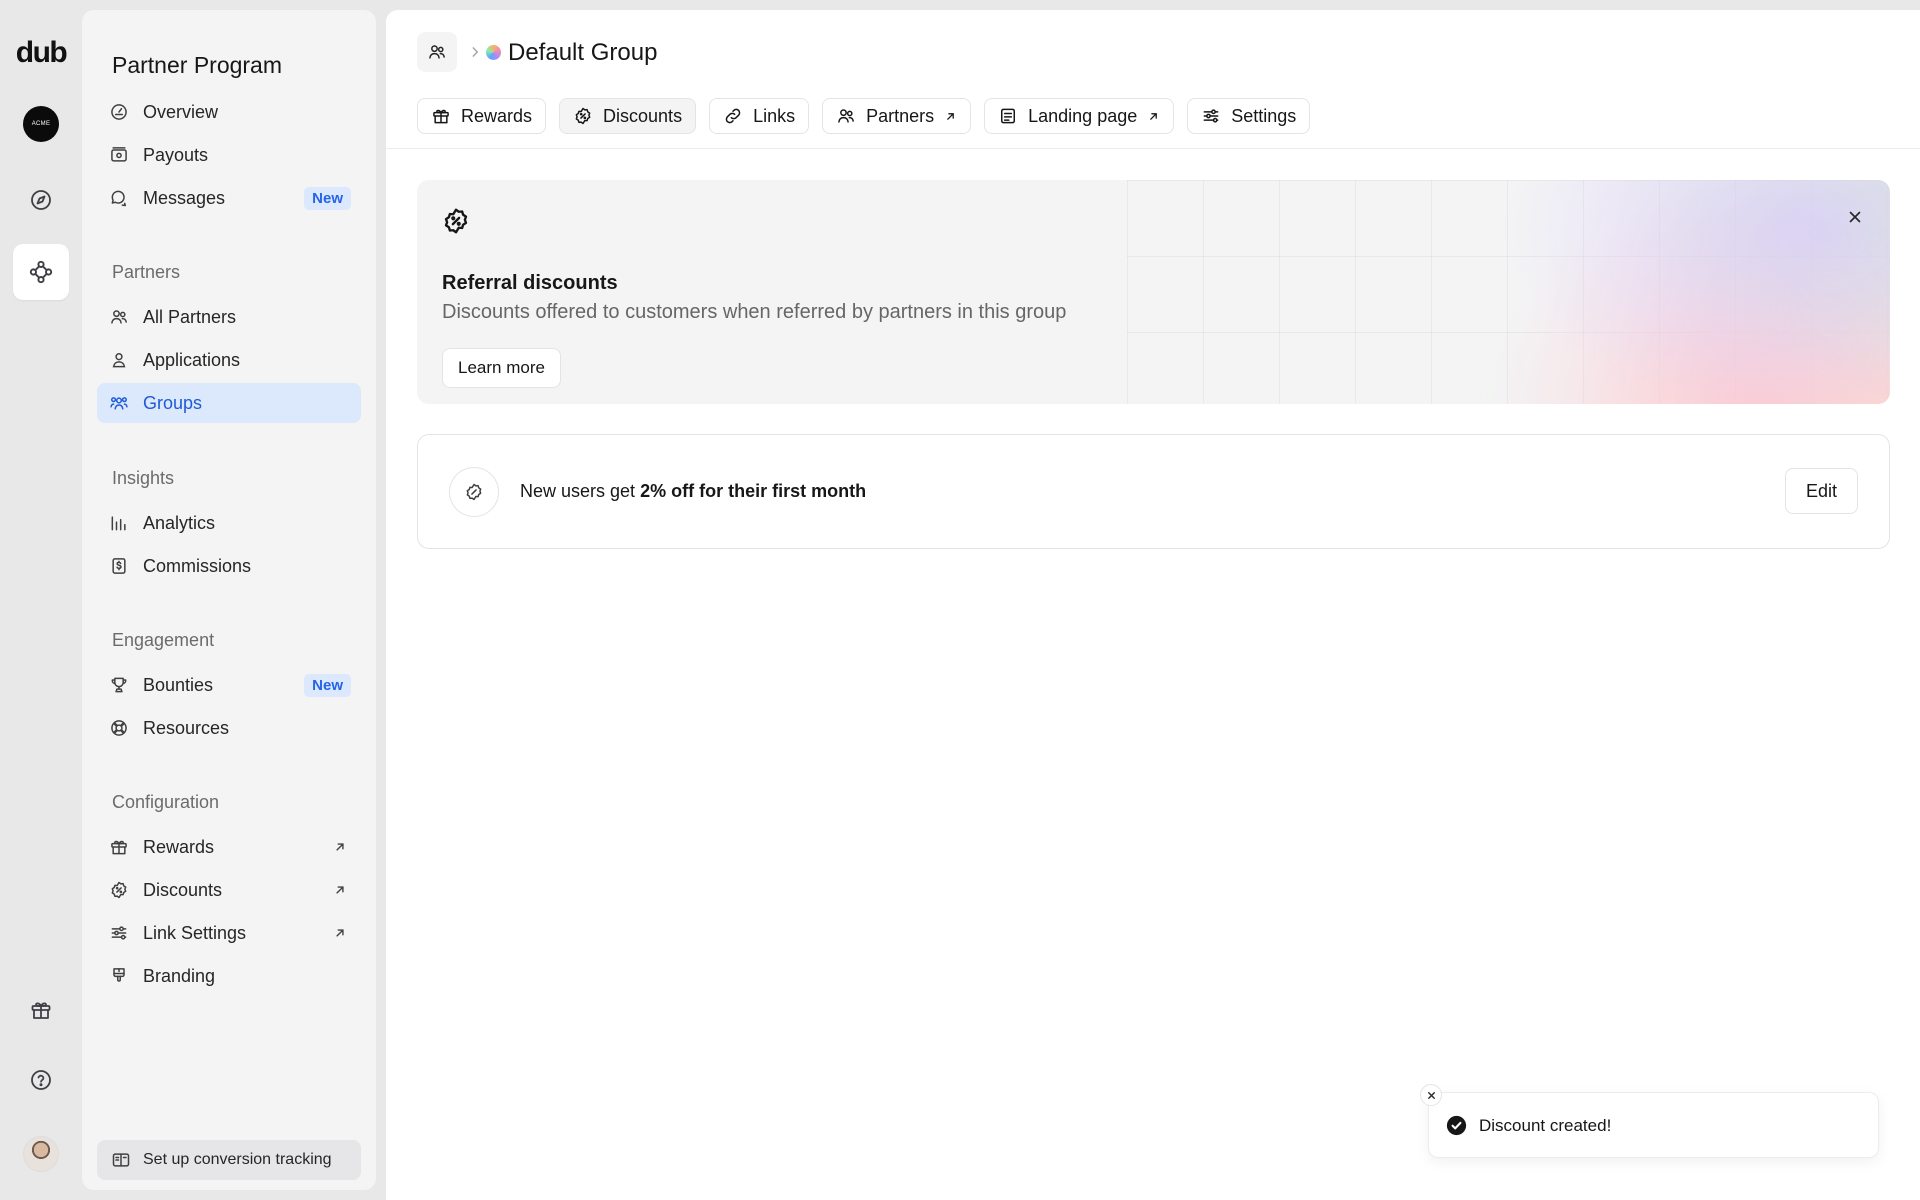 The height and width of the screenshot is (1200, 1920). Describe the element at coordinates (181, 111) in the screenshot. I see `sidebar-item-label: Overview` at that location.